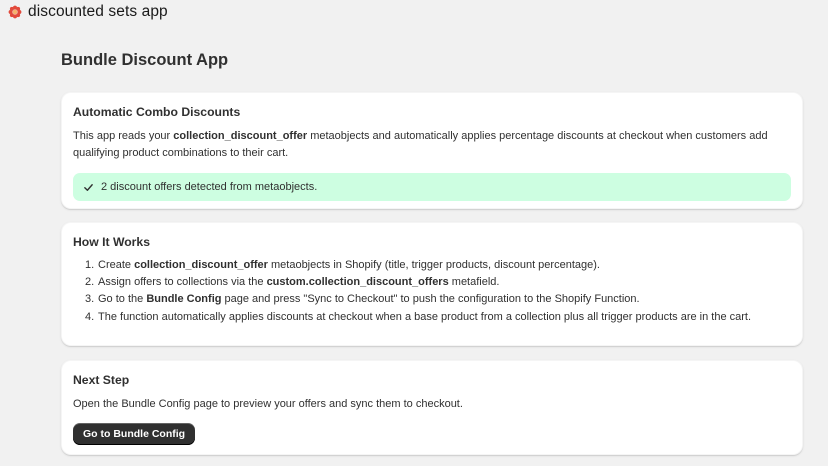 The image size is (828, 466). I want to click on step-text-post: metafield., so click(474, 282).